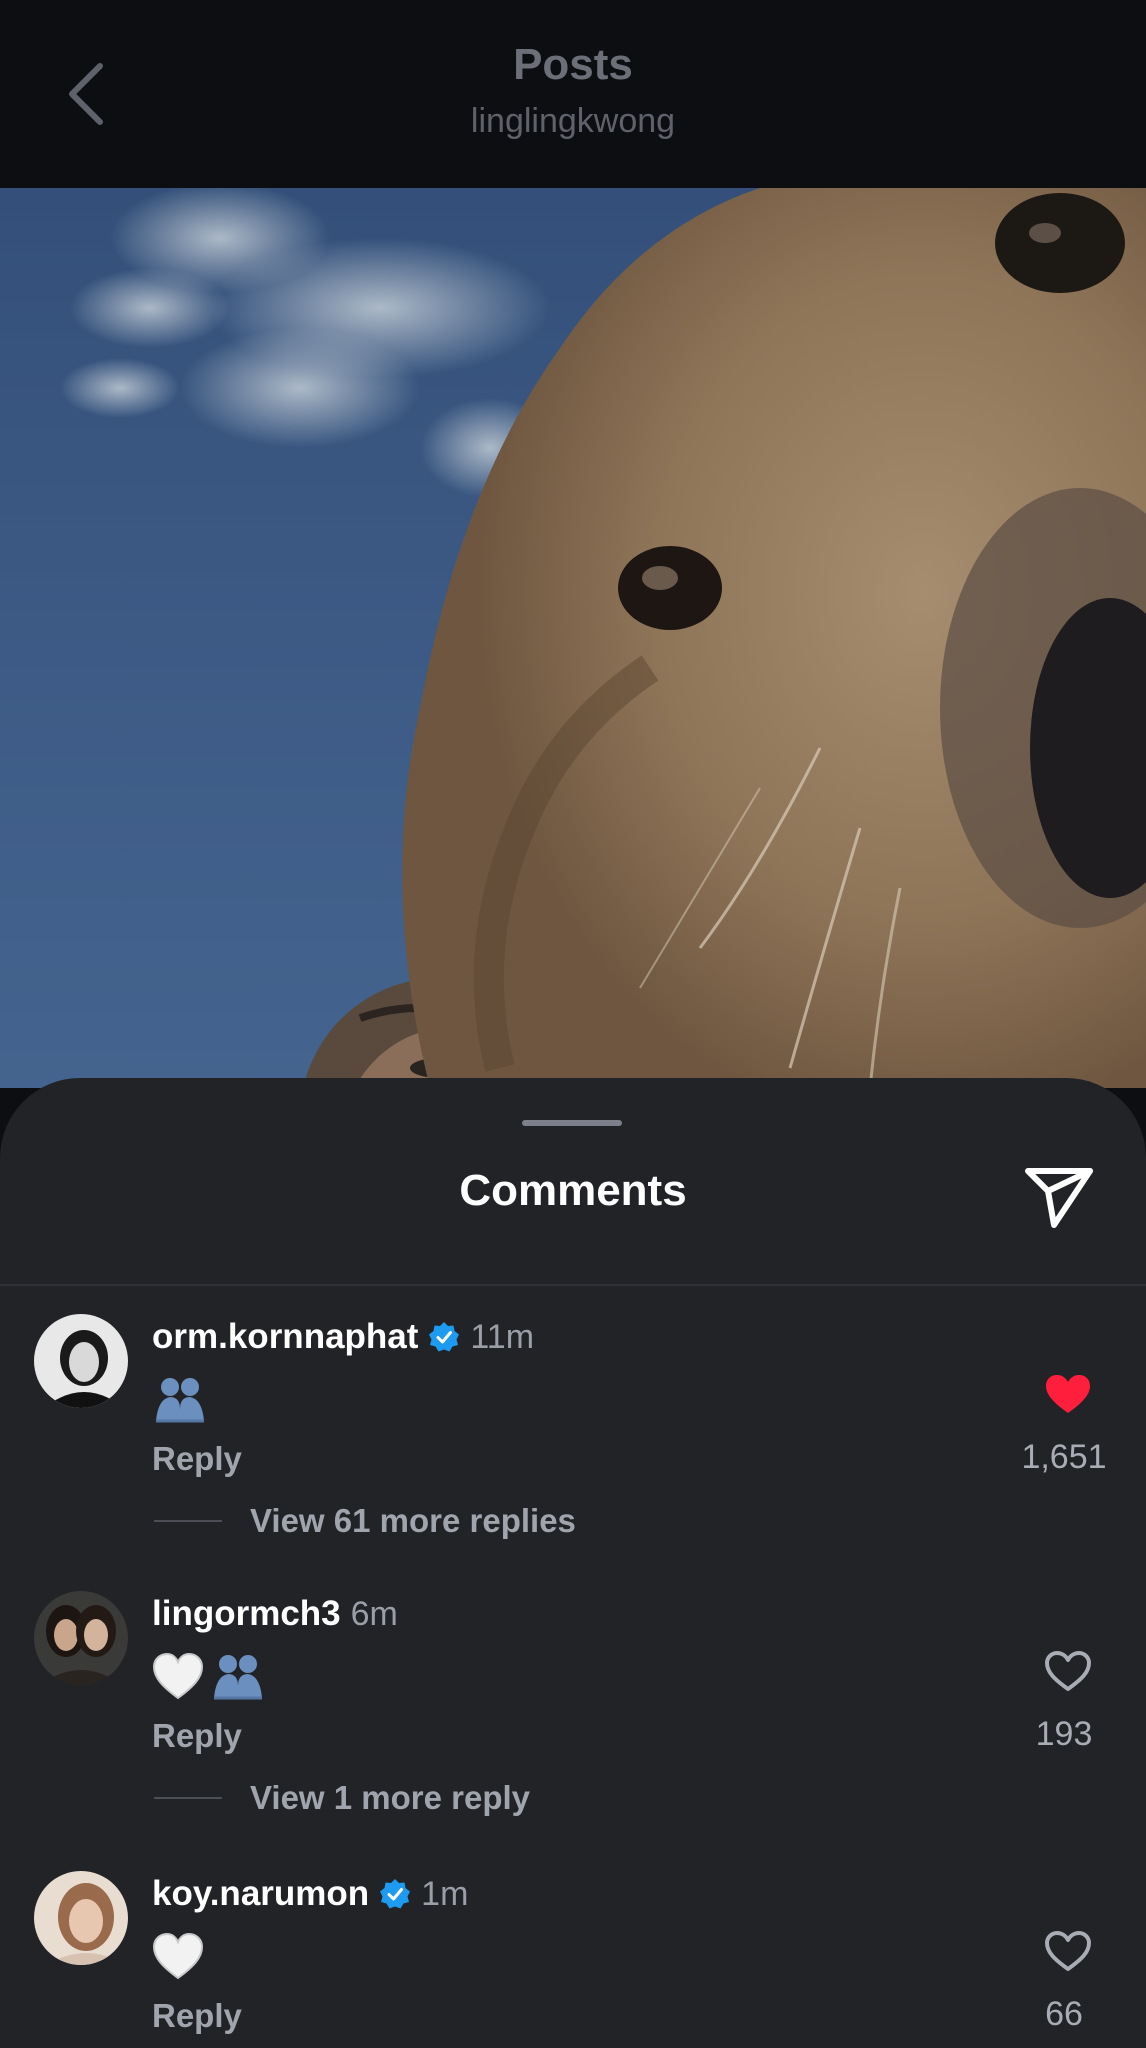 Image resolution: width=1146 pixels, height=2048 pixels. What do you see at coordinates (573, 94) in the screenshot?
I see `top-navigation-bar: Posts linglingkwong` at bounding box center [573, 94].